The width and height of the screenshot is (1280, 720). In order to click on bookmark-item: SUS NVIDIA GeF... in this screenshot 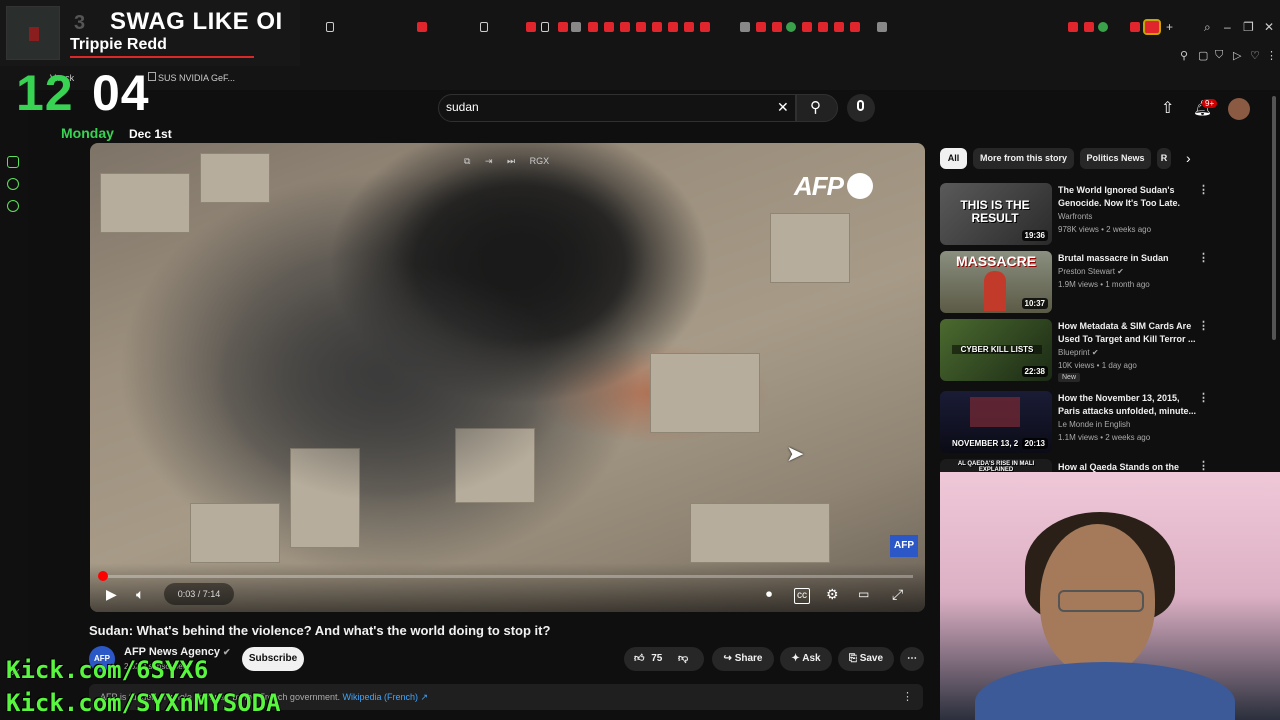, I will do `click(196, 78)`.